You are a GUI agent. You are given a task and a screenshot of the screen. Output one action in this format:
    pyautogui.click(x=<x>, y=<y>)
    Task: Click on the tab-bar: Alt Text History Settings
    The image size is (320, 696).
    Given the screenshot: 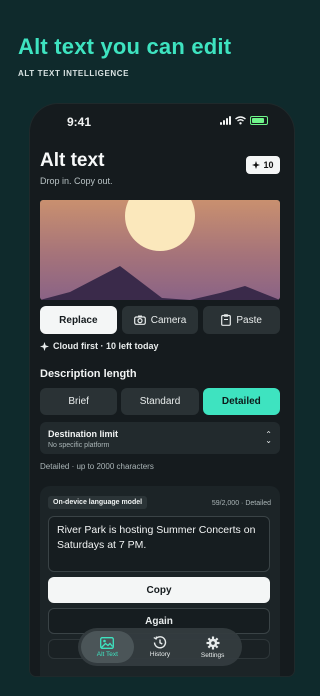 What is the action you would take?
    pyautogui.click(x=160, y=647)
    